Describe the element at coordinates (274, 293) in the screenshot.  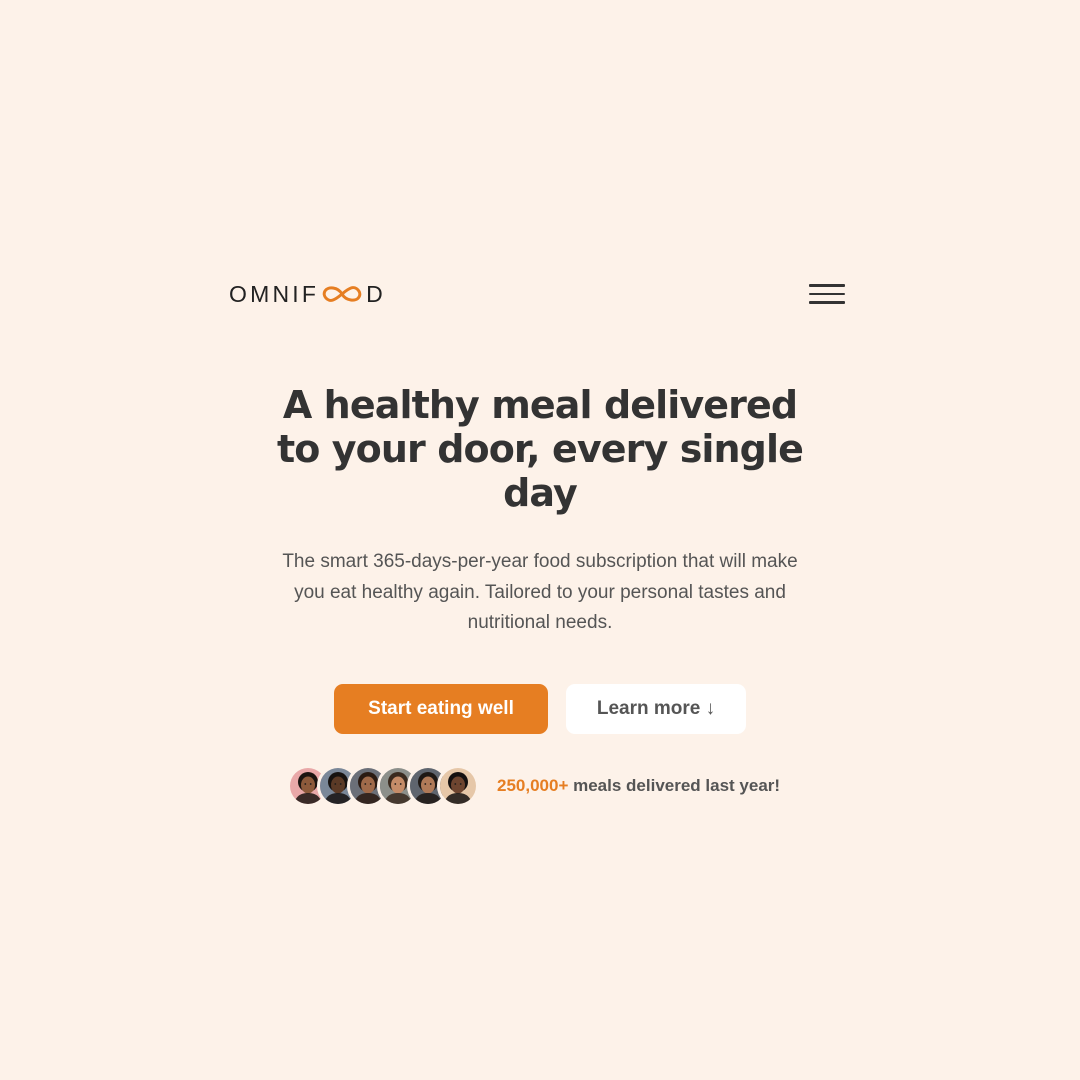
I see `logo-text-prefix: OMNIF` at that location.